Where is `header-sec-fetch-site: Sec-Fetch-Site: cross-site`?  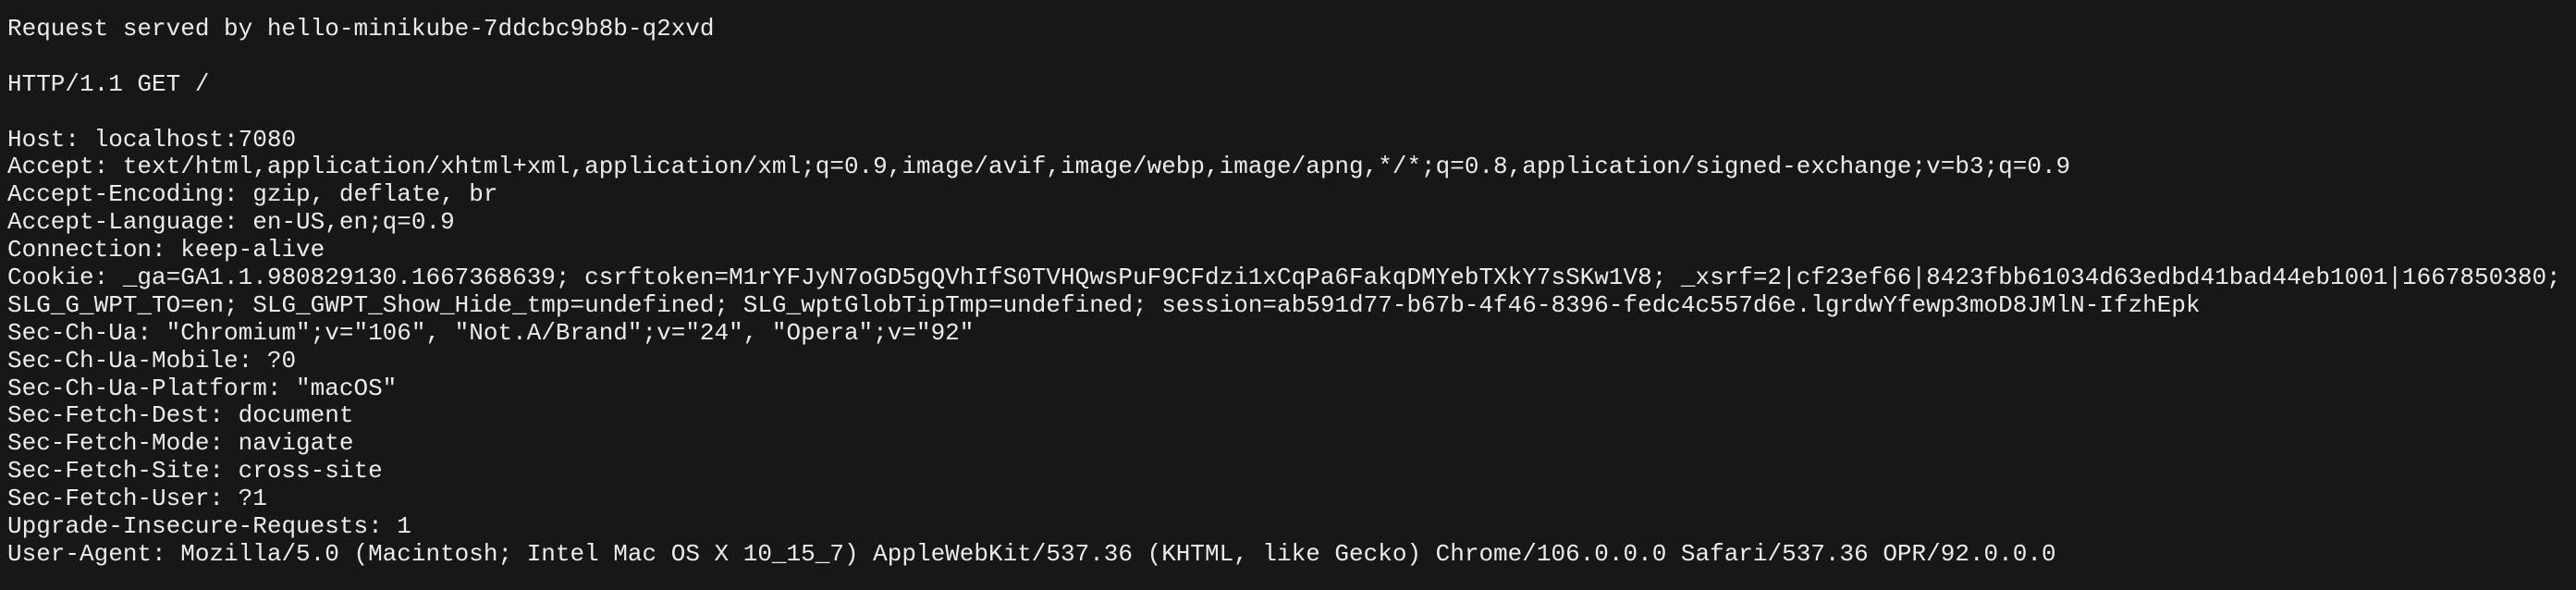
header-sec-fetch-site: Sec-Fetch-Site: cross-site is located at coordinates (195, 472).